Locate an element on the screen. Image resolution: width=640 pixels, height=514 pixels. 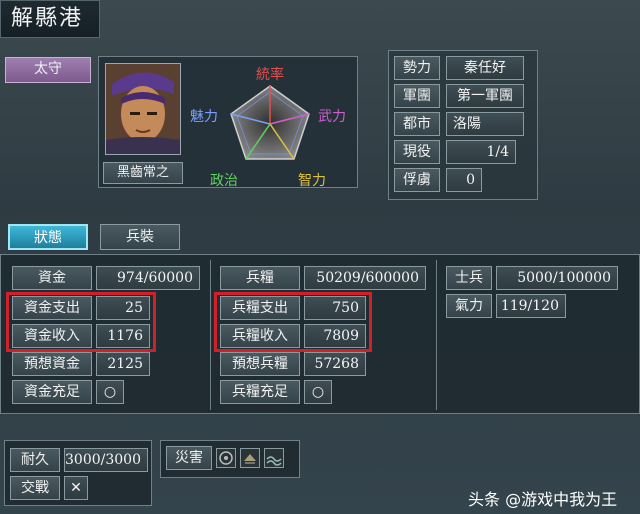
info-label-corps: 軍團 is located at coordinates (417, 96).